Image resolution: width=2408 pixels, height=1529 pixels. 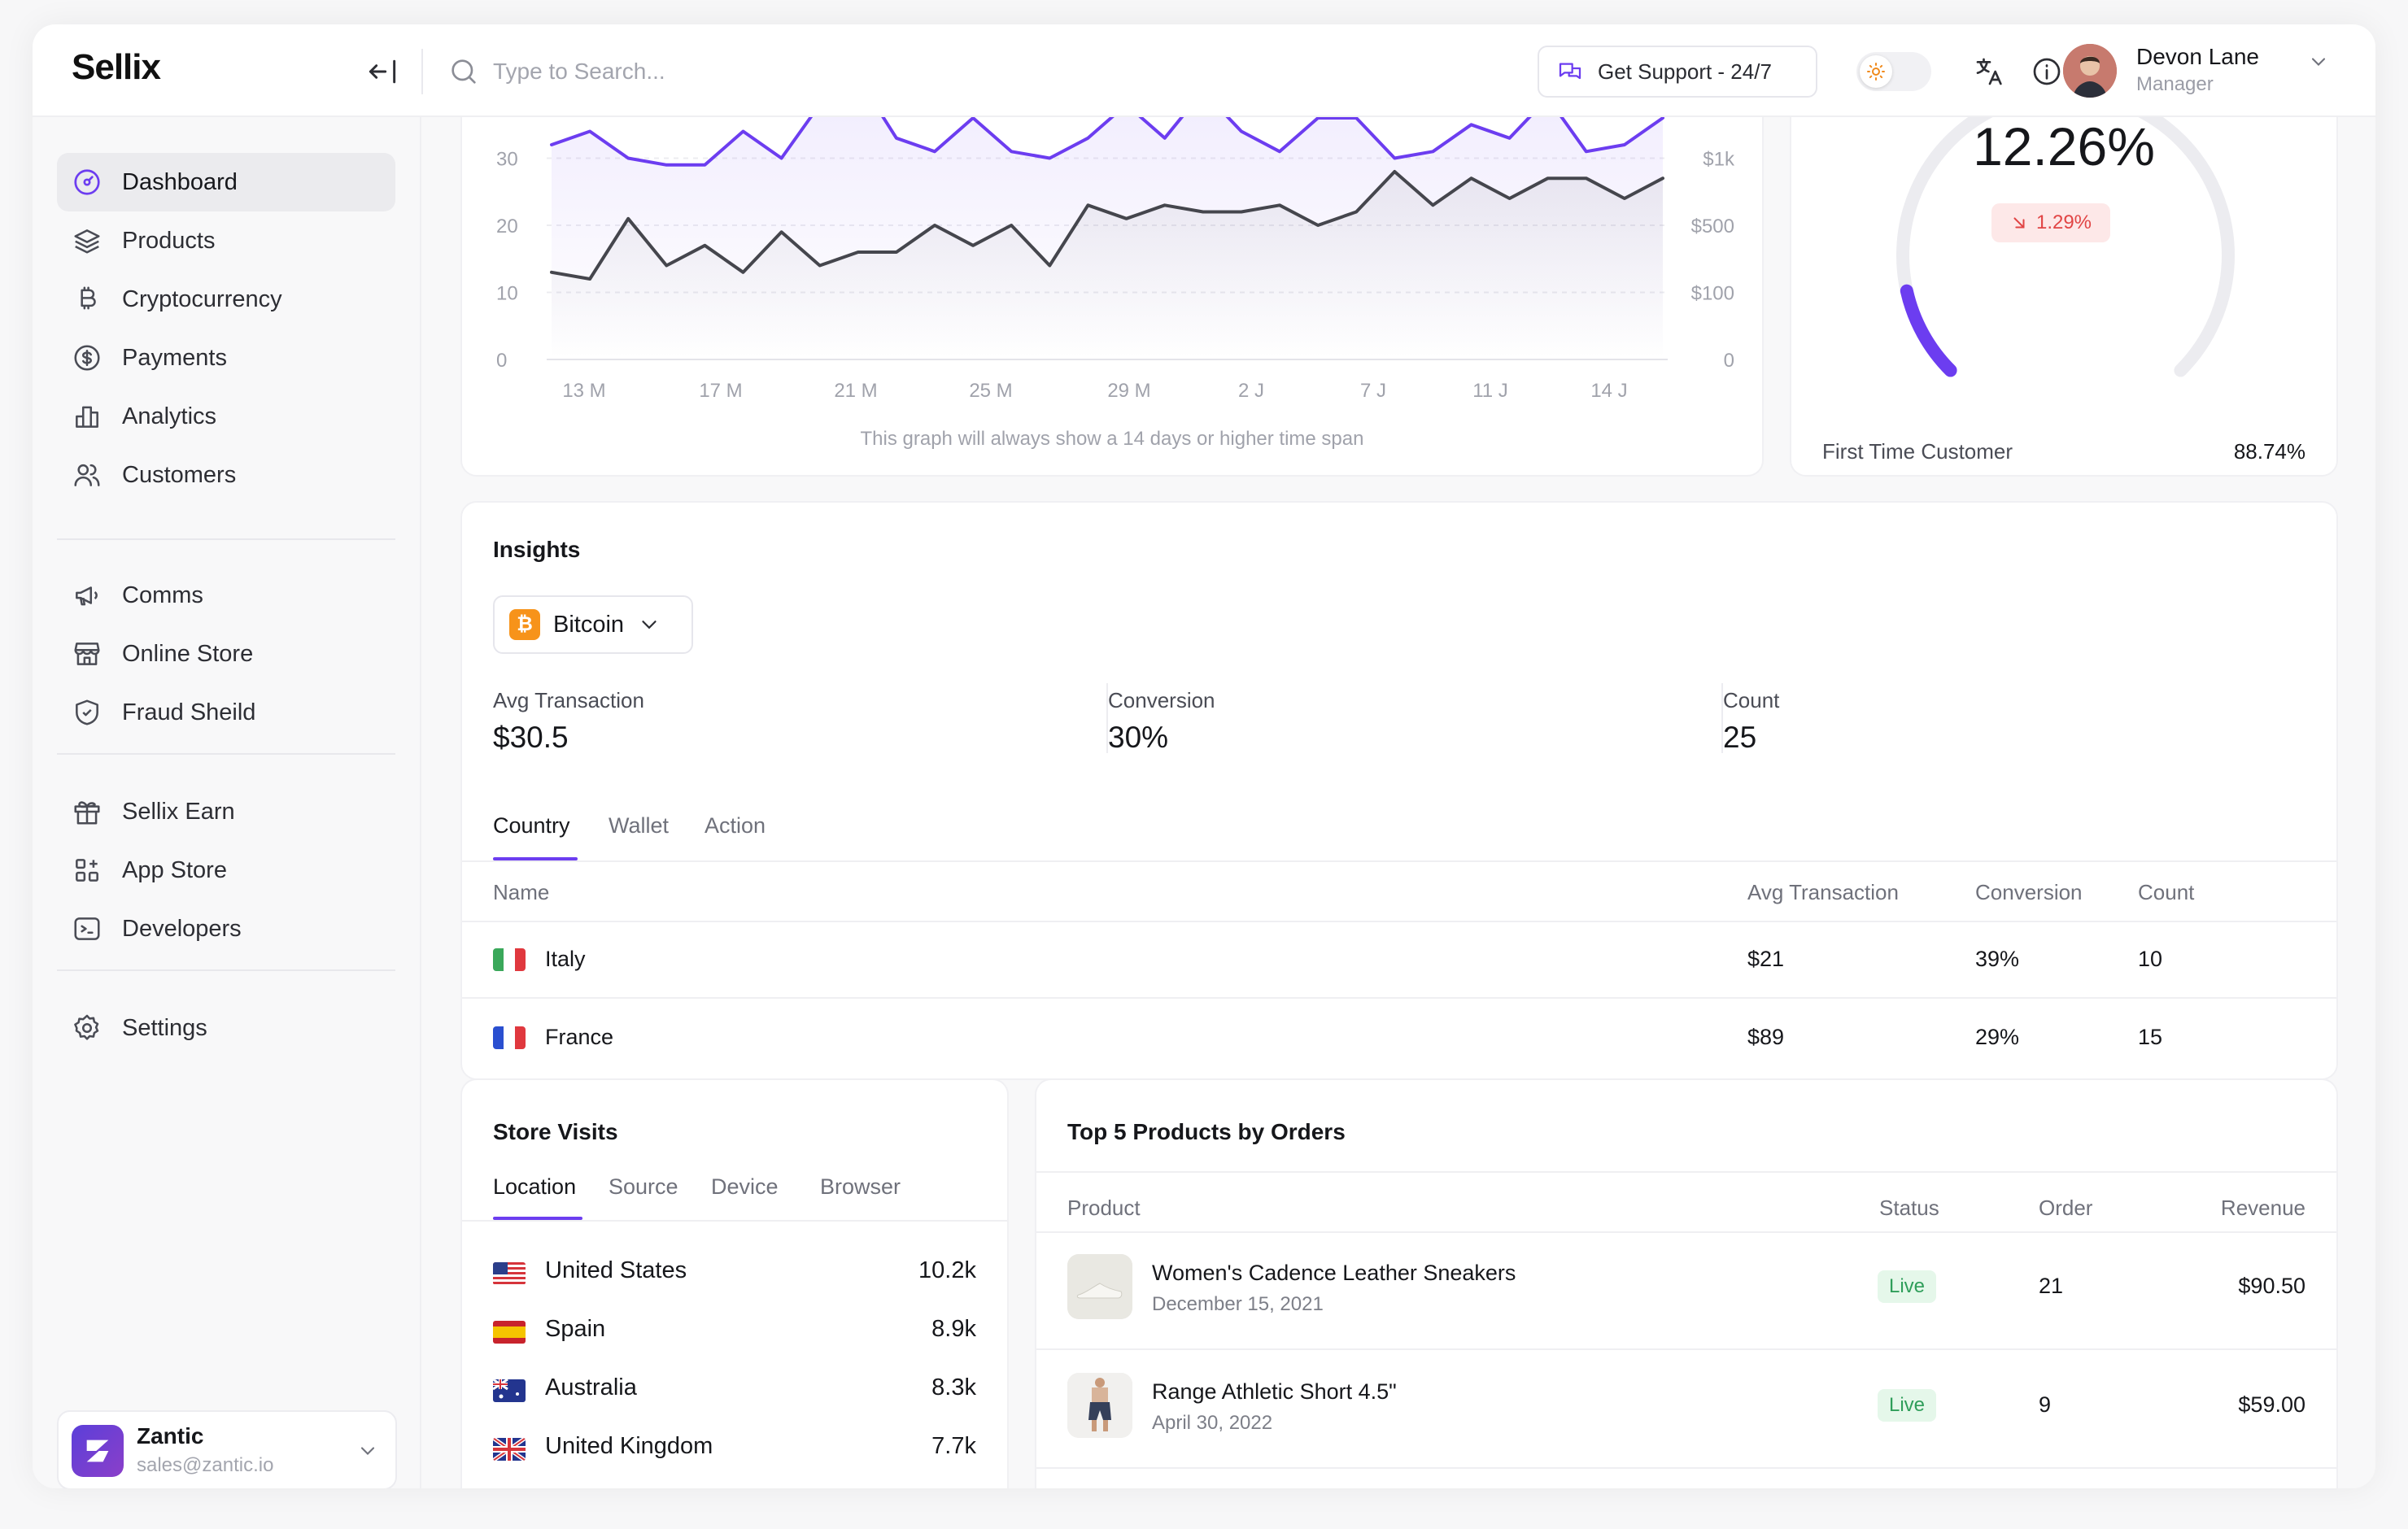 I want to click on row-count: 10, so click(x=2151, y=959).